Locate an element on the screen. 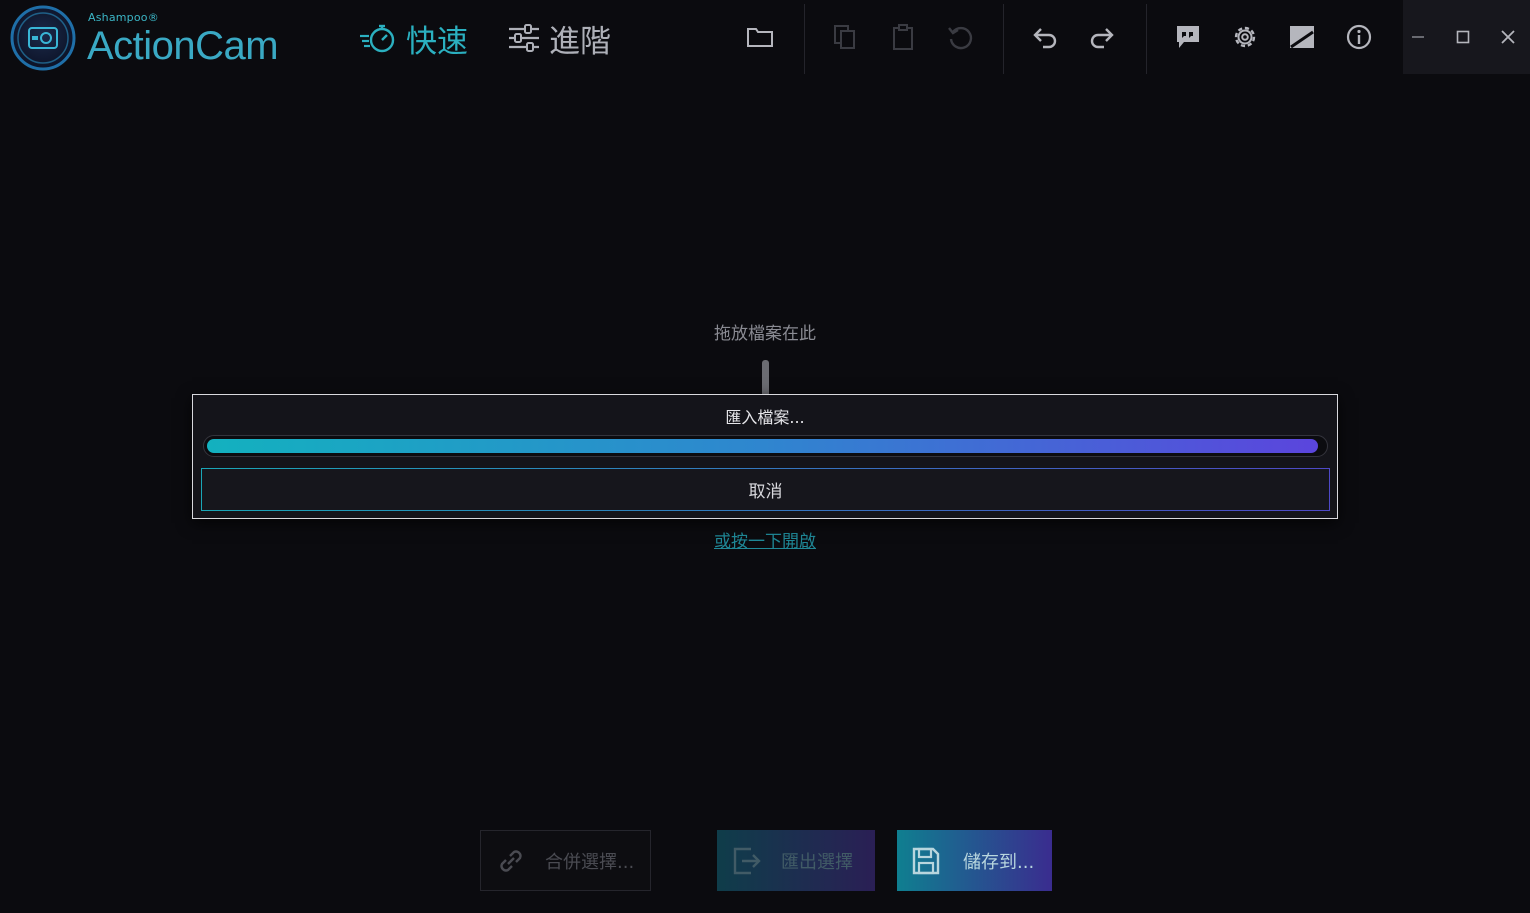  brand-name: ActionCam is located at coordinates (183, 46).